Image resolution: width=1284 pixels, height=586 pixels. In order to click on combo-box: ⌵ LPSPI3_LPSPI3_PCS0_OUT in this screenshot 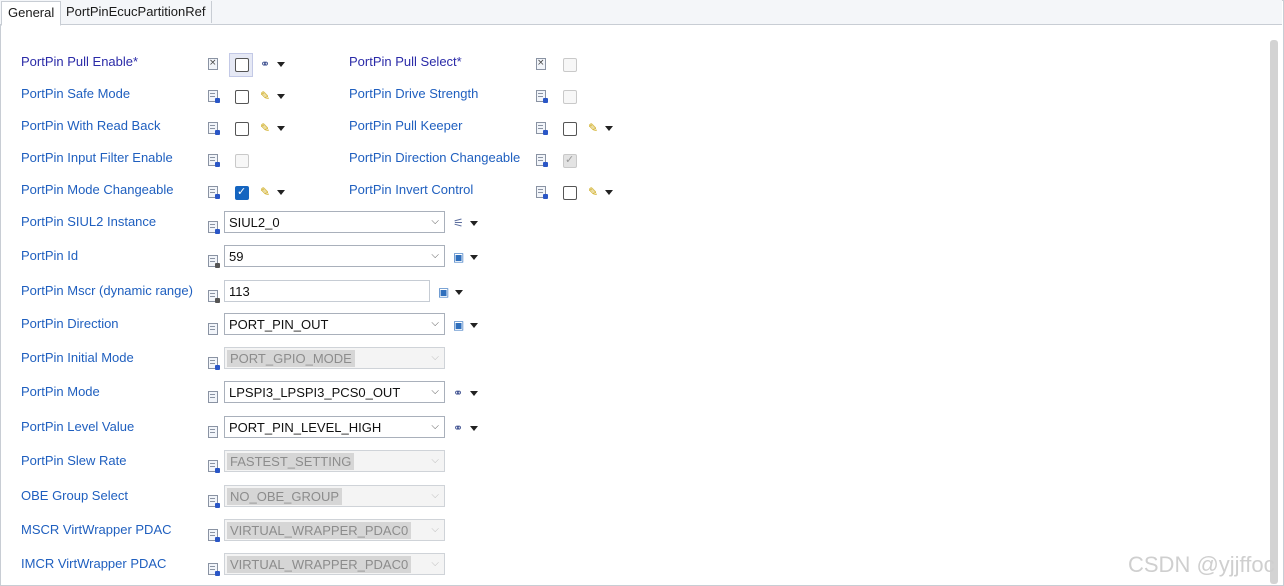, I will do `click(334, 392)`.